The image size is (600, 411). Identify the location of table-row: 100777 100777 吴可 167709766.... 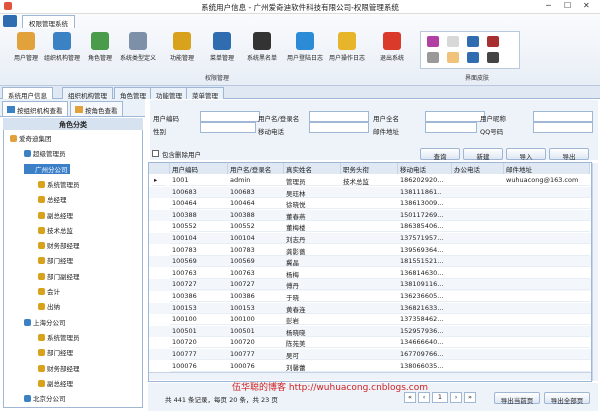
(370, 355).